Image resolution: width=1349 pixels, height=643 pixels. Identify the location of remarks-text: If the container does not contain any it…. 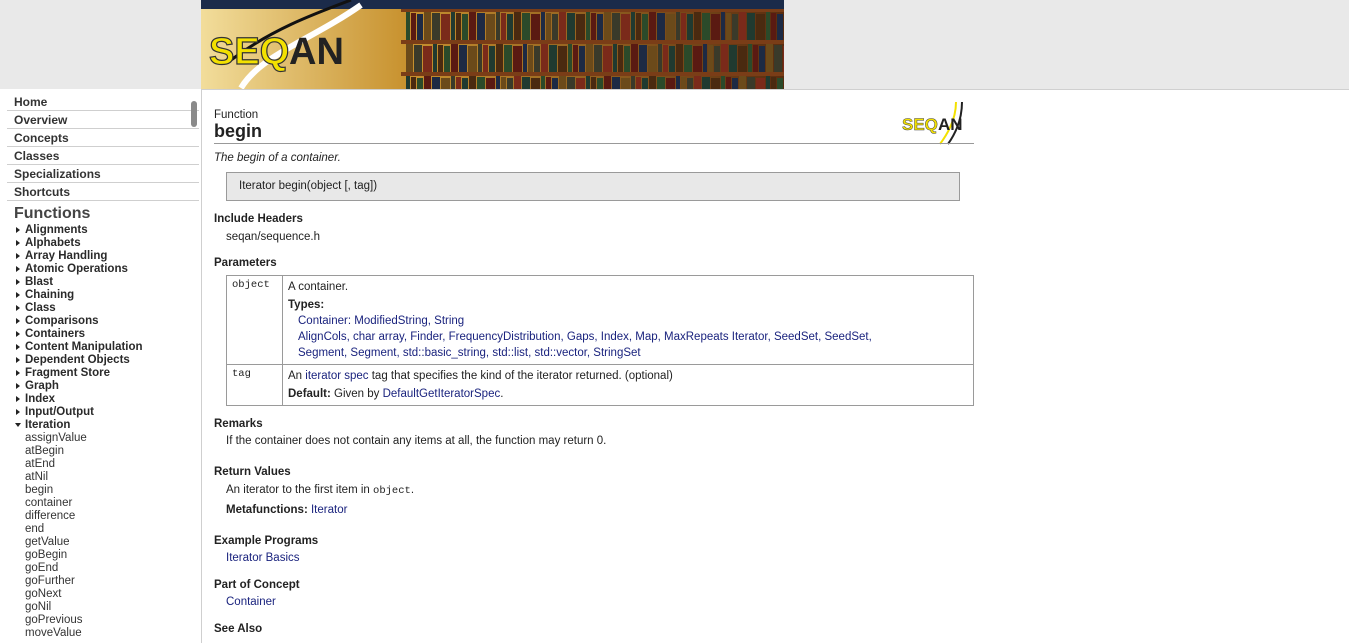
(416, 441).